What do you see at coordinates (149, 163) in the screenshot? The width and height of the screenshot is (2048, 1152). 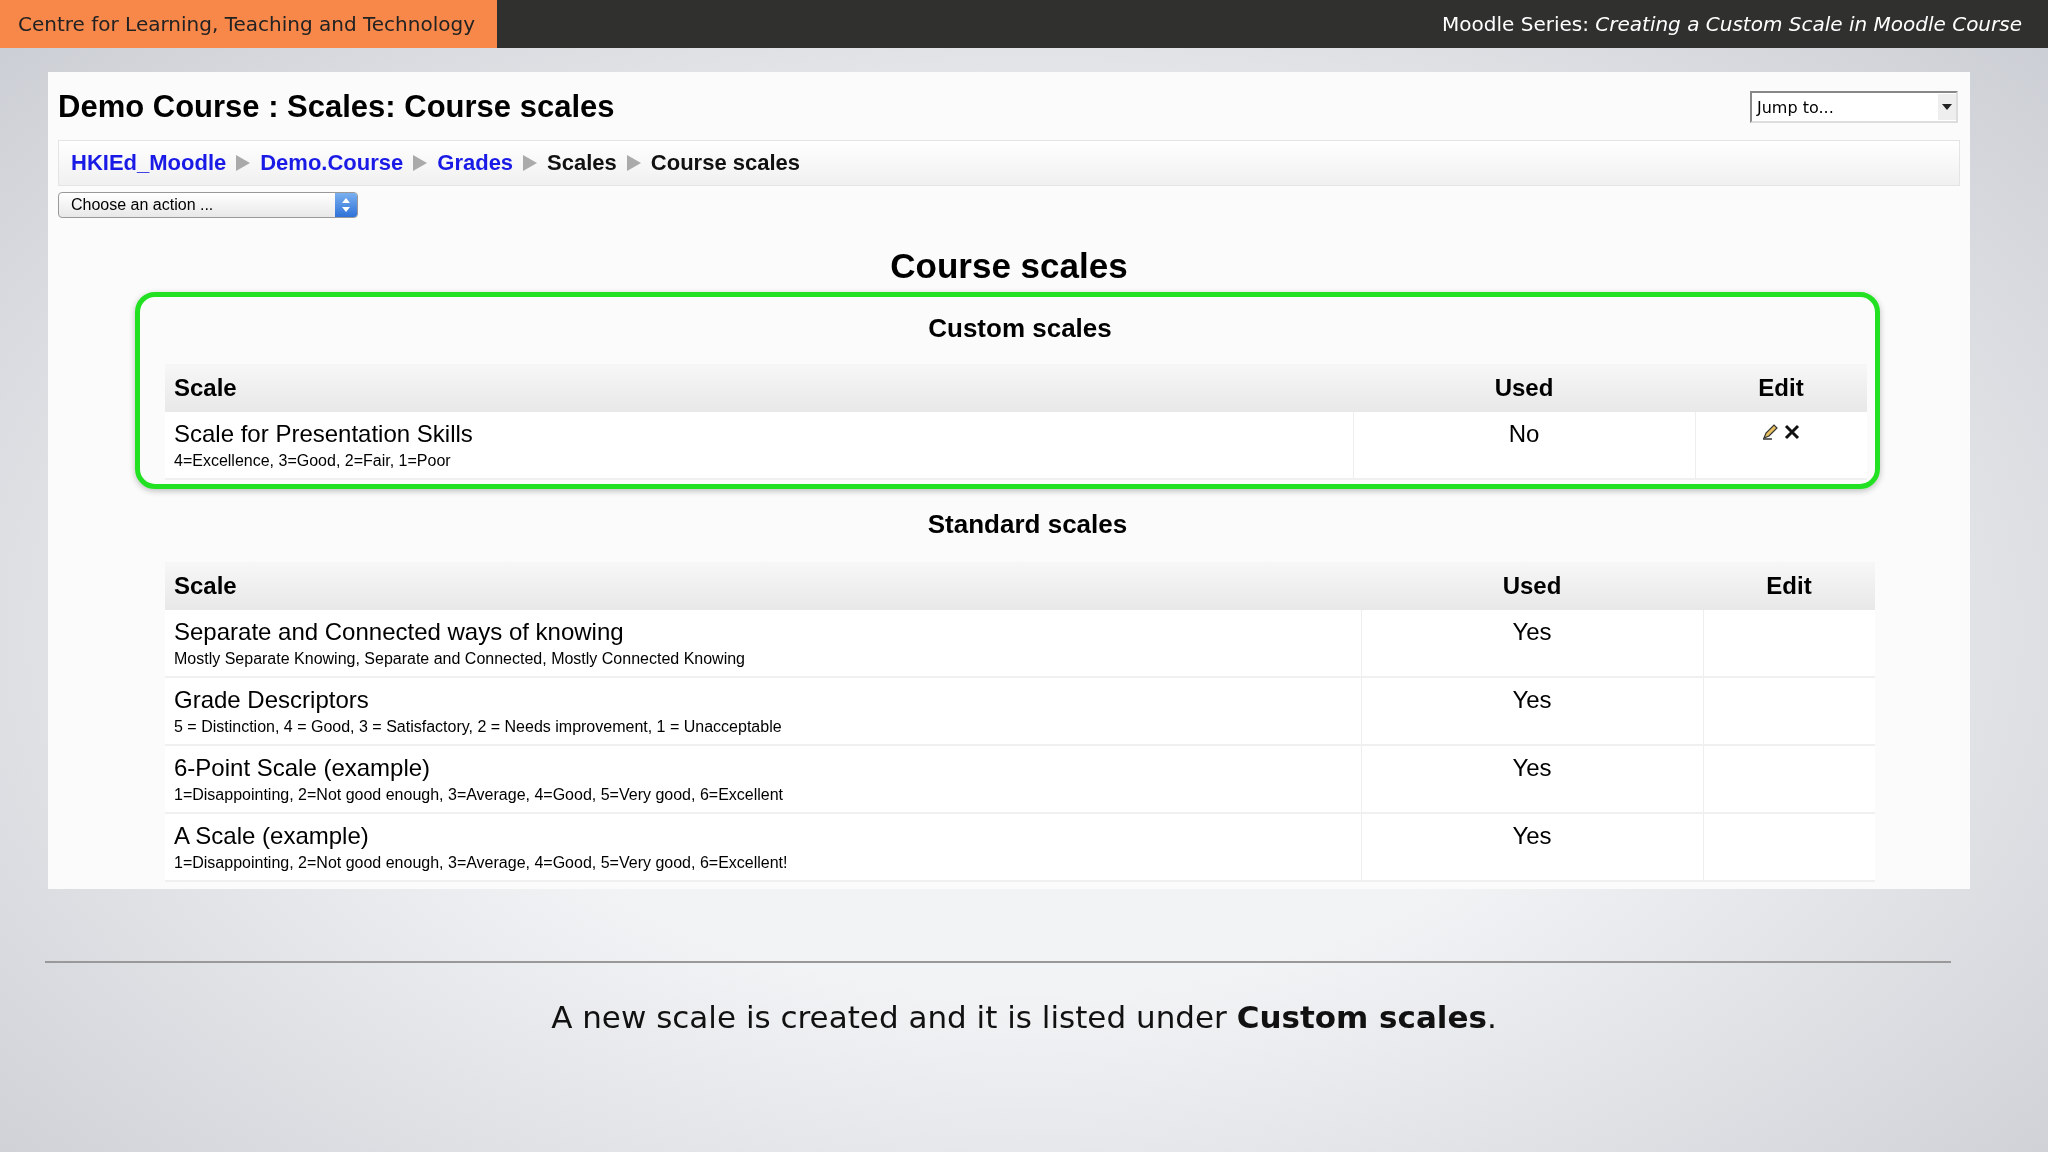 I see `breadcrumb-link: HKIEd_Moodle` at bounding box center [149, 163].